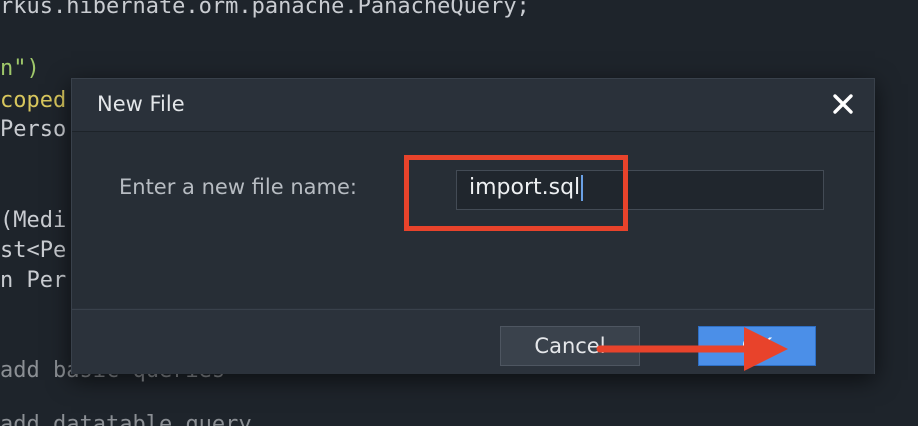  I want to click on file-name-label: Enter a new file name:, so click(238, 187).